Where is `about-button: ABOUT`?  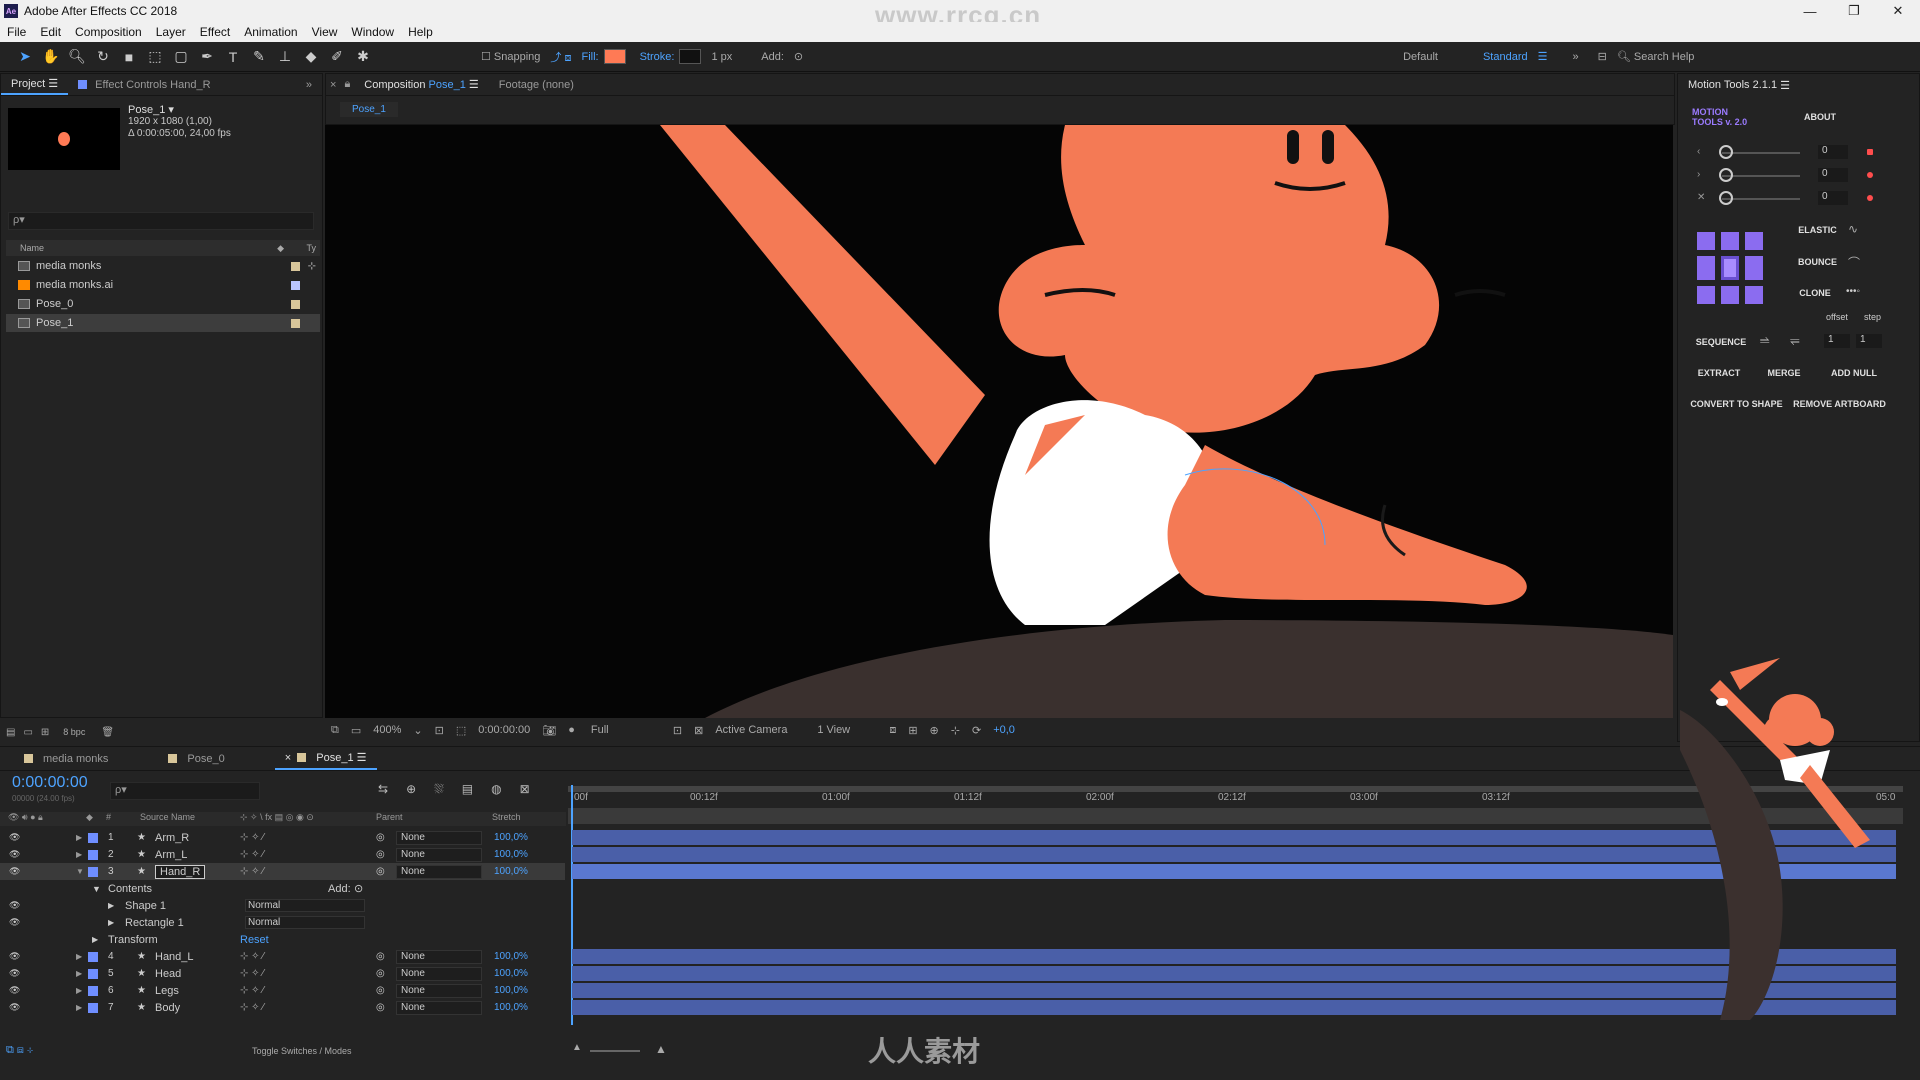 about-button: ABOUT is located at coordinates (1820, 117).